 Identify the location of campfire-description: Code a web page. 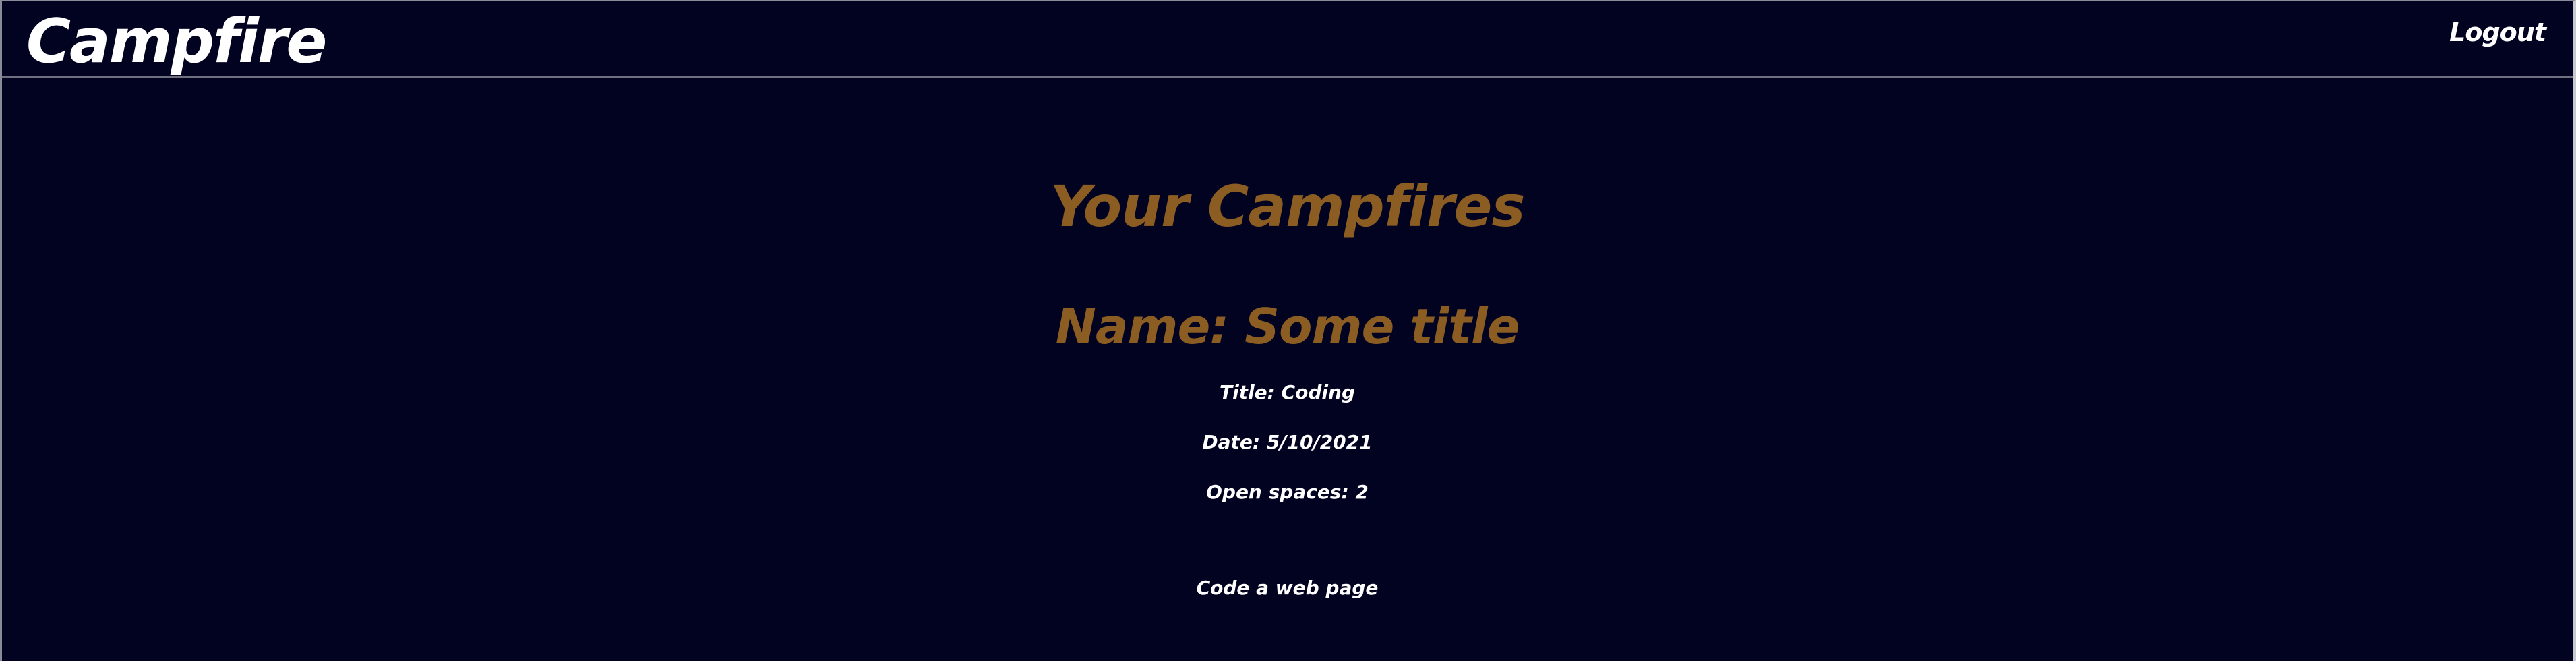
(1287, 588).